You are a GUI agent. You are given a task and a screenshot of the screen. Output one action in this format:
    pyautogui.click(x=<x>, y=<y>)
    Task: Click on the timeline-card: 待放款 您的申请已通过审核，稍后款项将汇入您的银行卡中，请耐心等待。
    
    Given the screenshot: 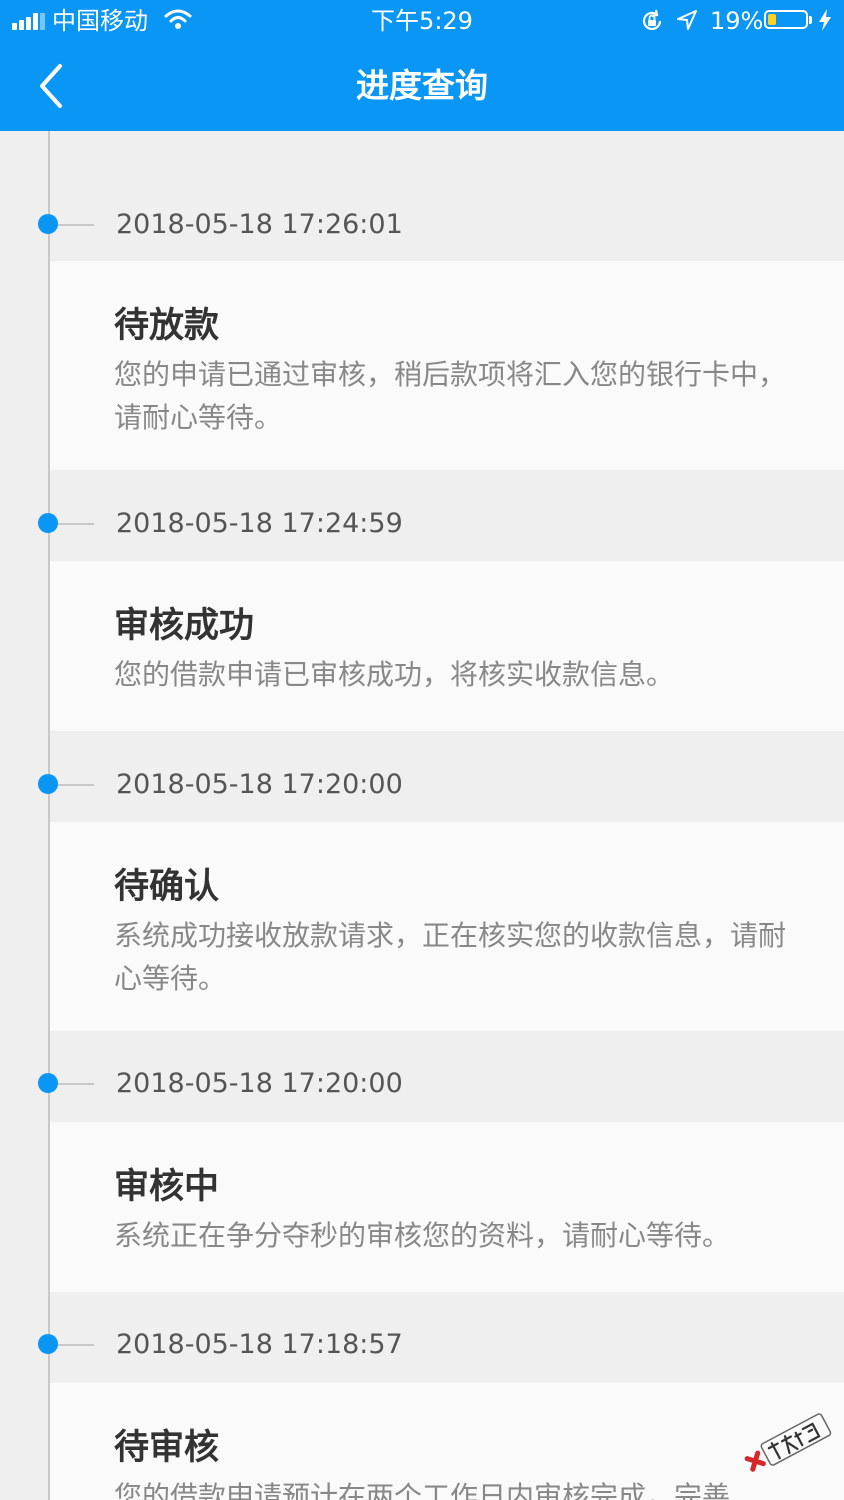 What is the action you would take?
    pyautogui.click(x=447, y=365)
    